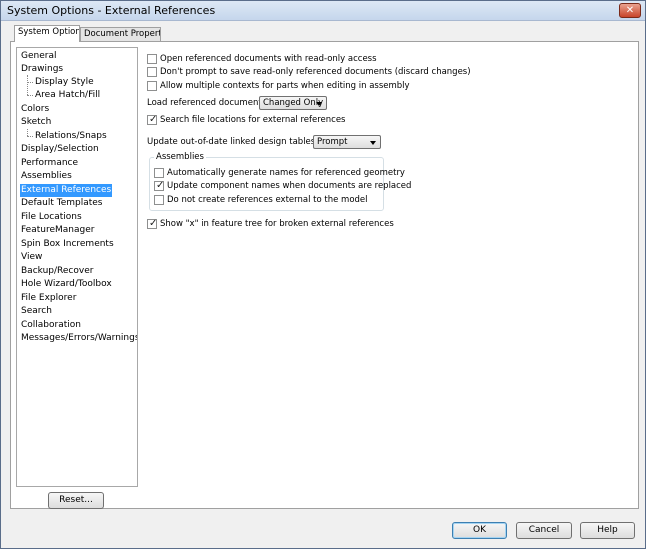  Describe the element at coordinates (111, 10) in the screenshot. I see `window-title: System Options - External References` at that location.